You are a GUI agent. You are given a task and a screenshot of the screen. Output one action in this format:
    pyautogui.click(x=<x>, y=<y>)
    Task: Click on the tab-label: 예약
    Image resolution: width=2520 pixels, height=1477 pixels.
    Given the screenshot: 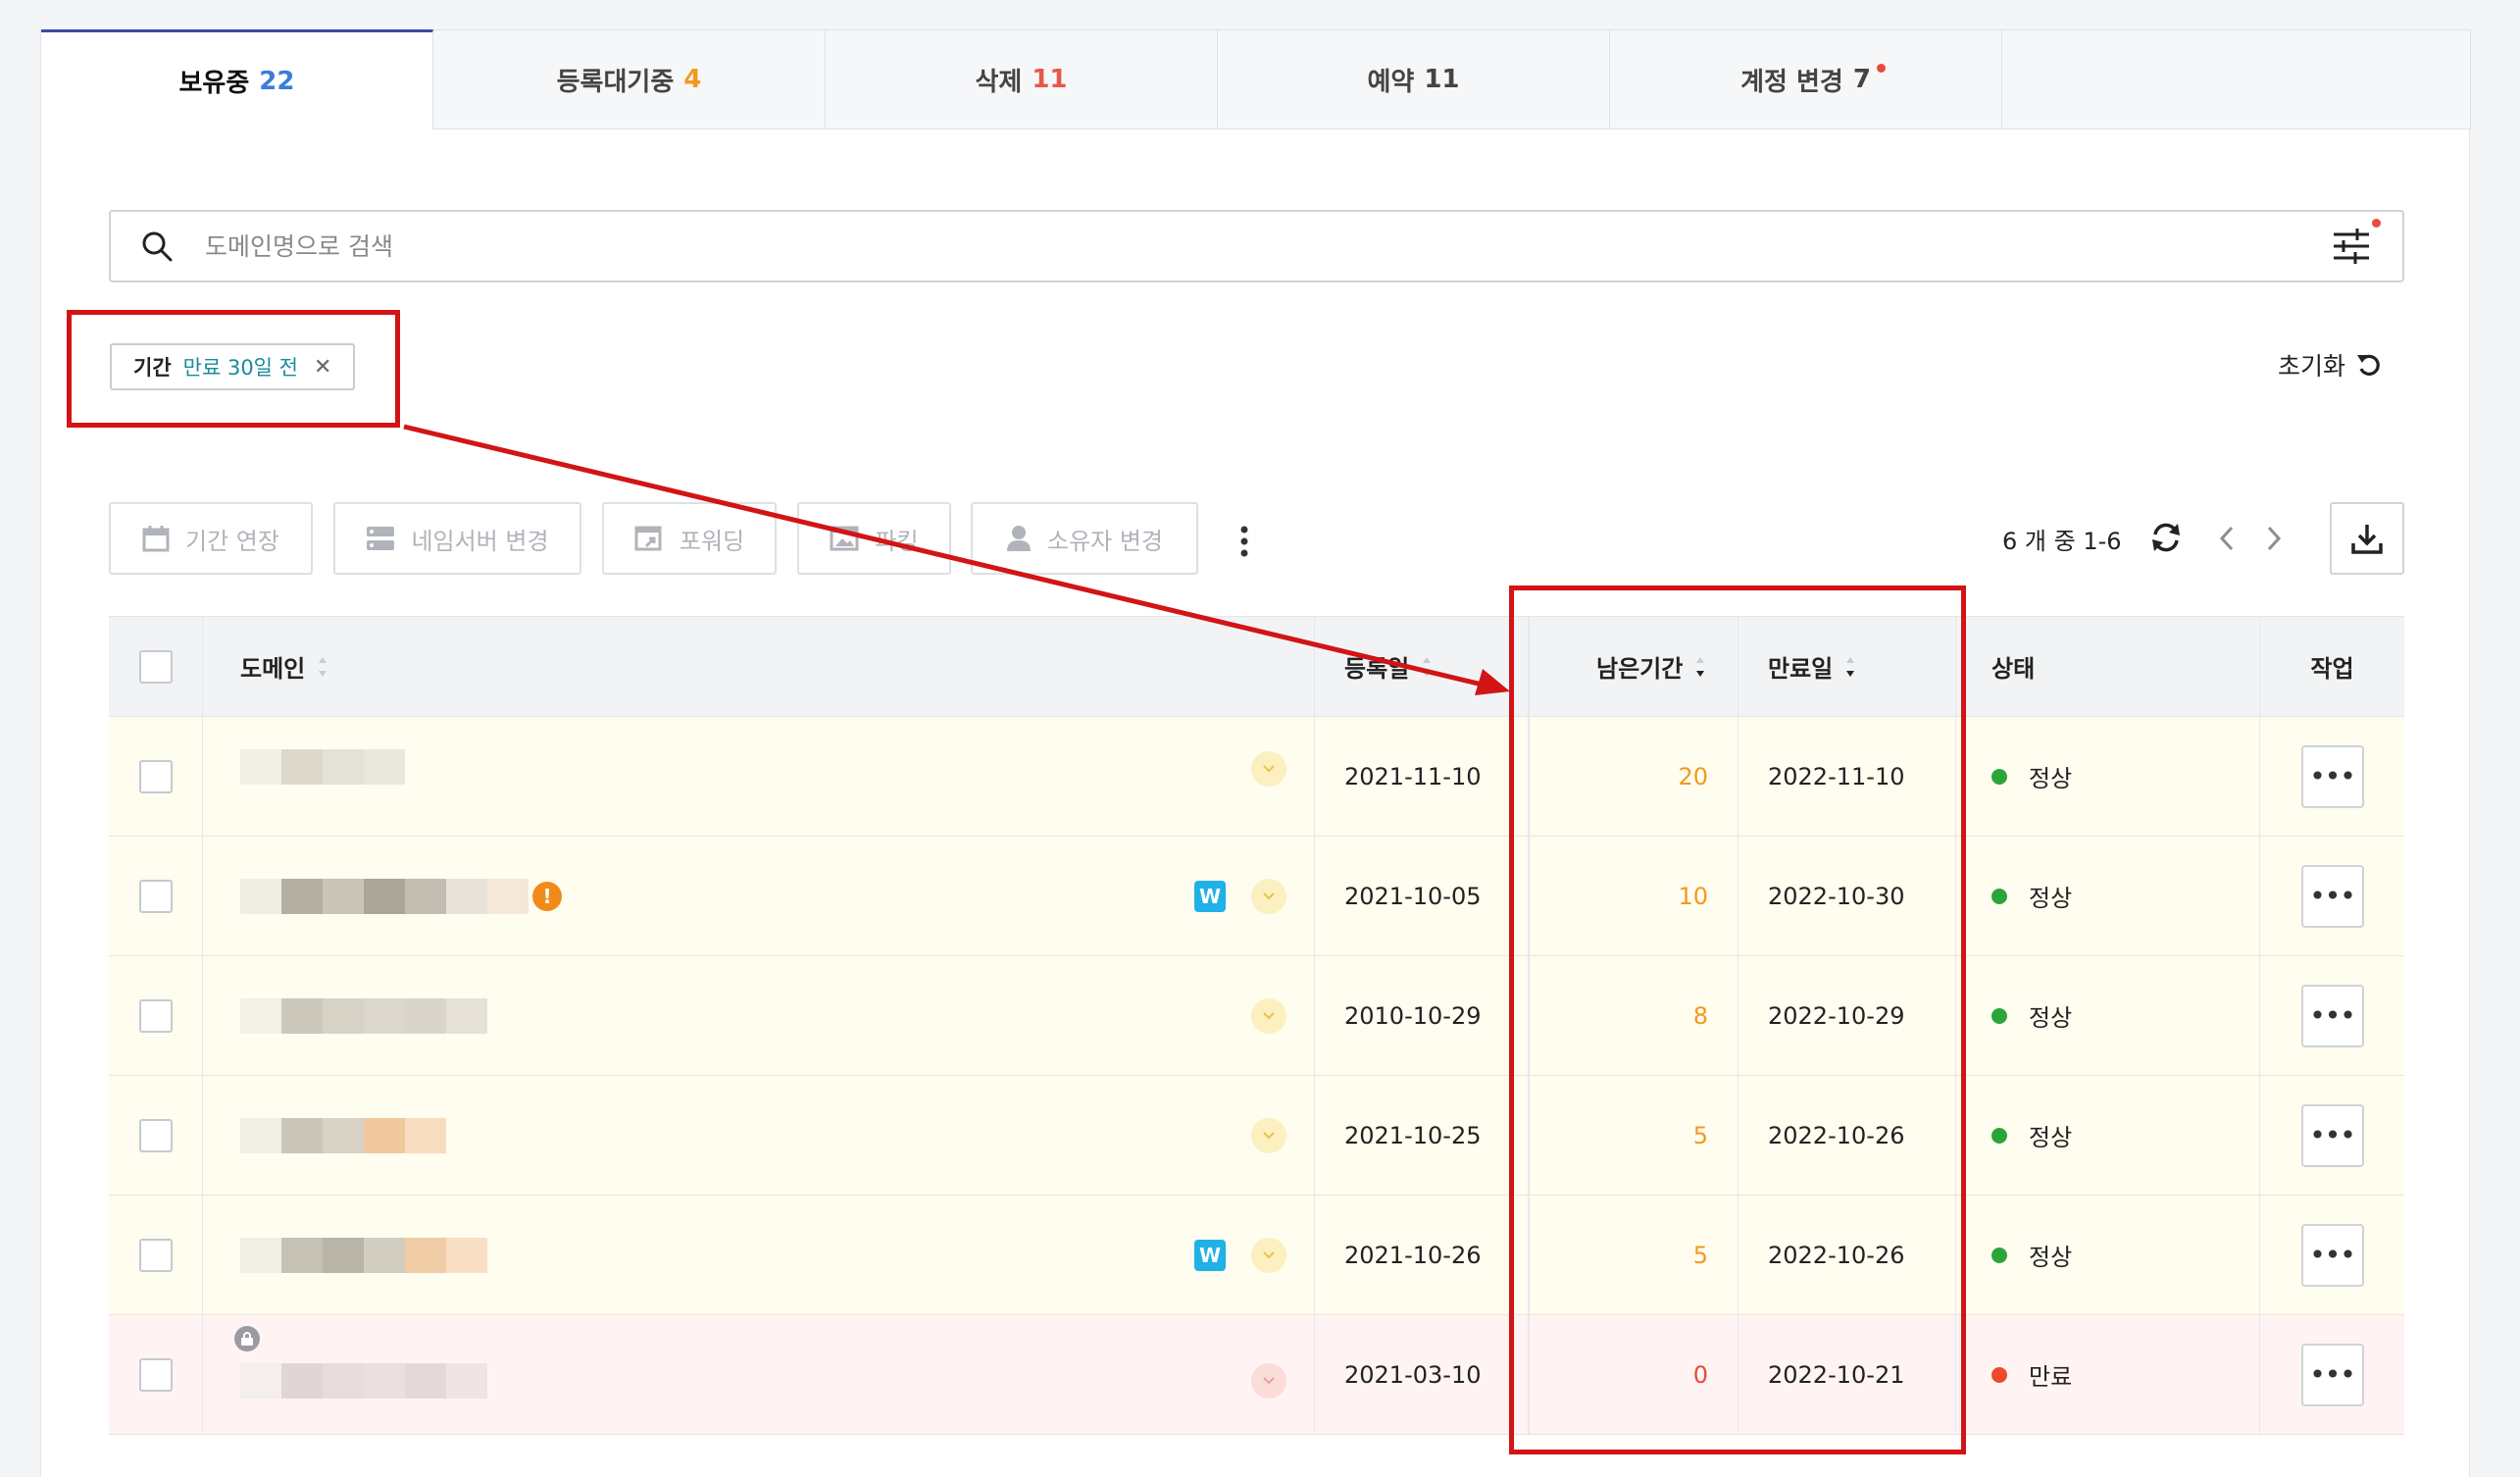 What is the action you would take?
    pyautogui.click(x=1391, y=82)
    